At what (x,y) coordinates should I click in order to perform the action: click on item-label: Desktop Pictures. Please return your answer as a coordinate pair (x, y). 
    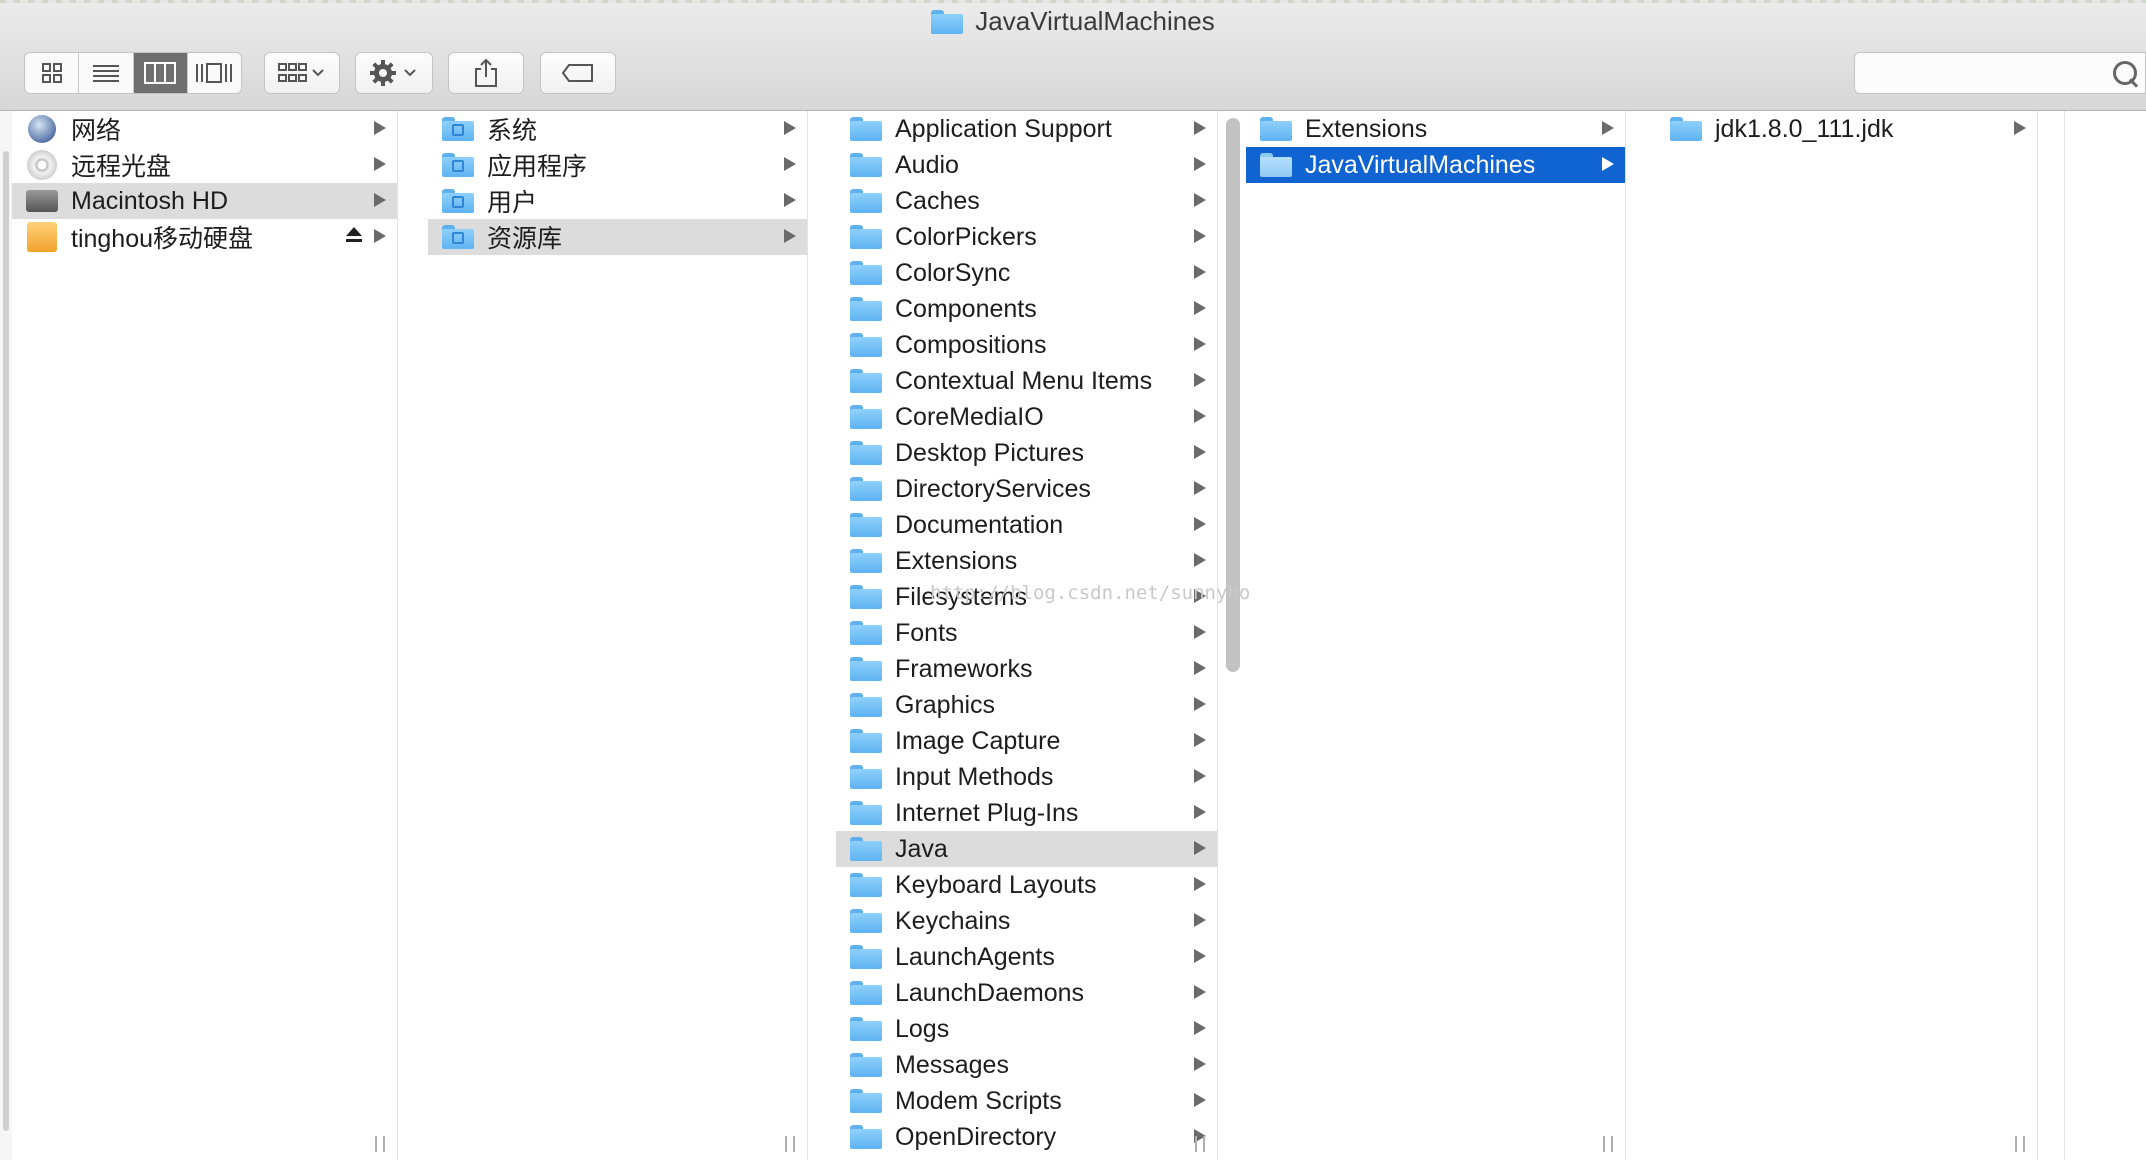
    Looking at the image, I should click on (989, 452).